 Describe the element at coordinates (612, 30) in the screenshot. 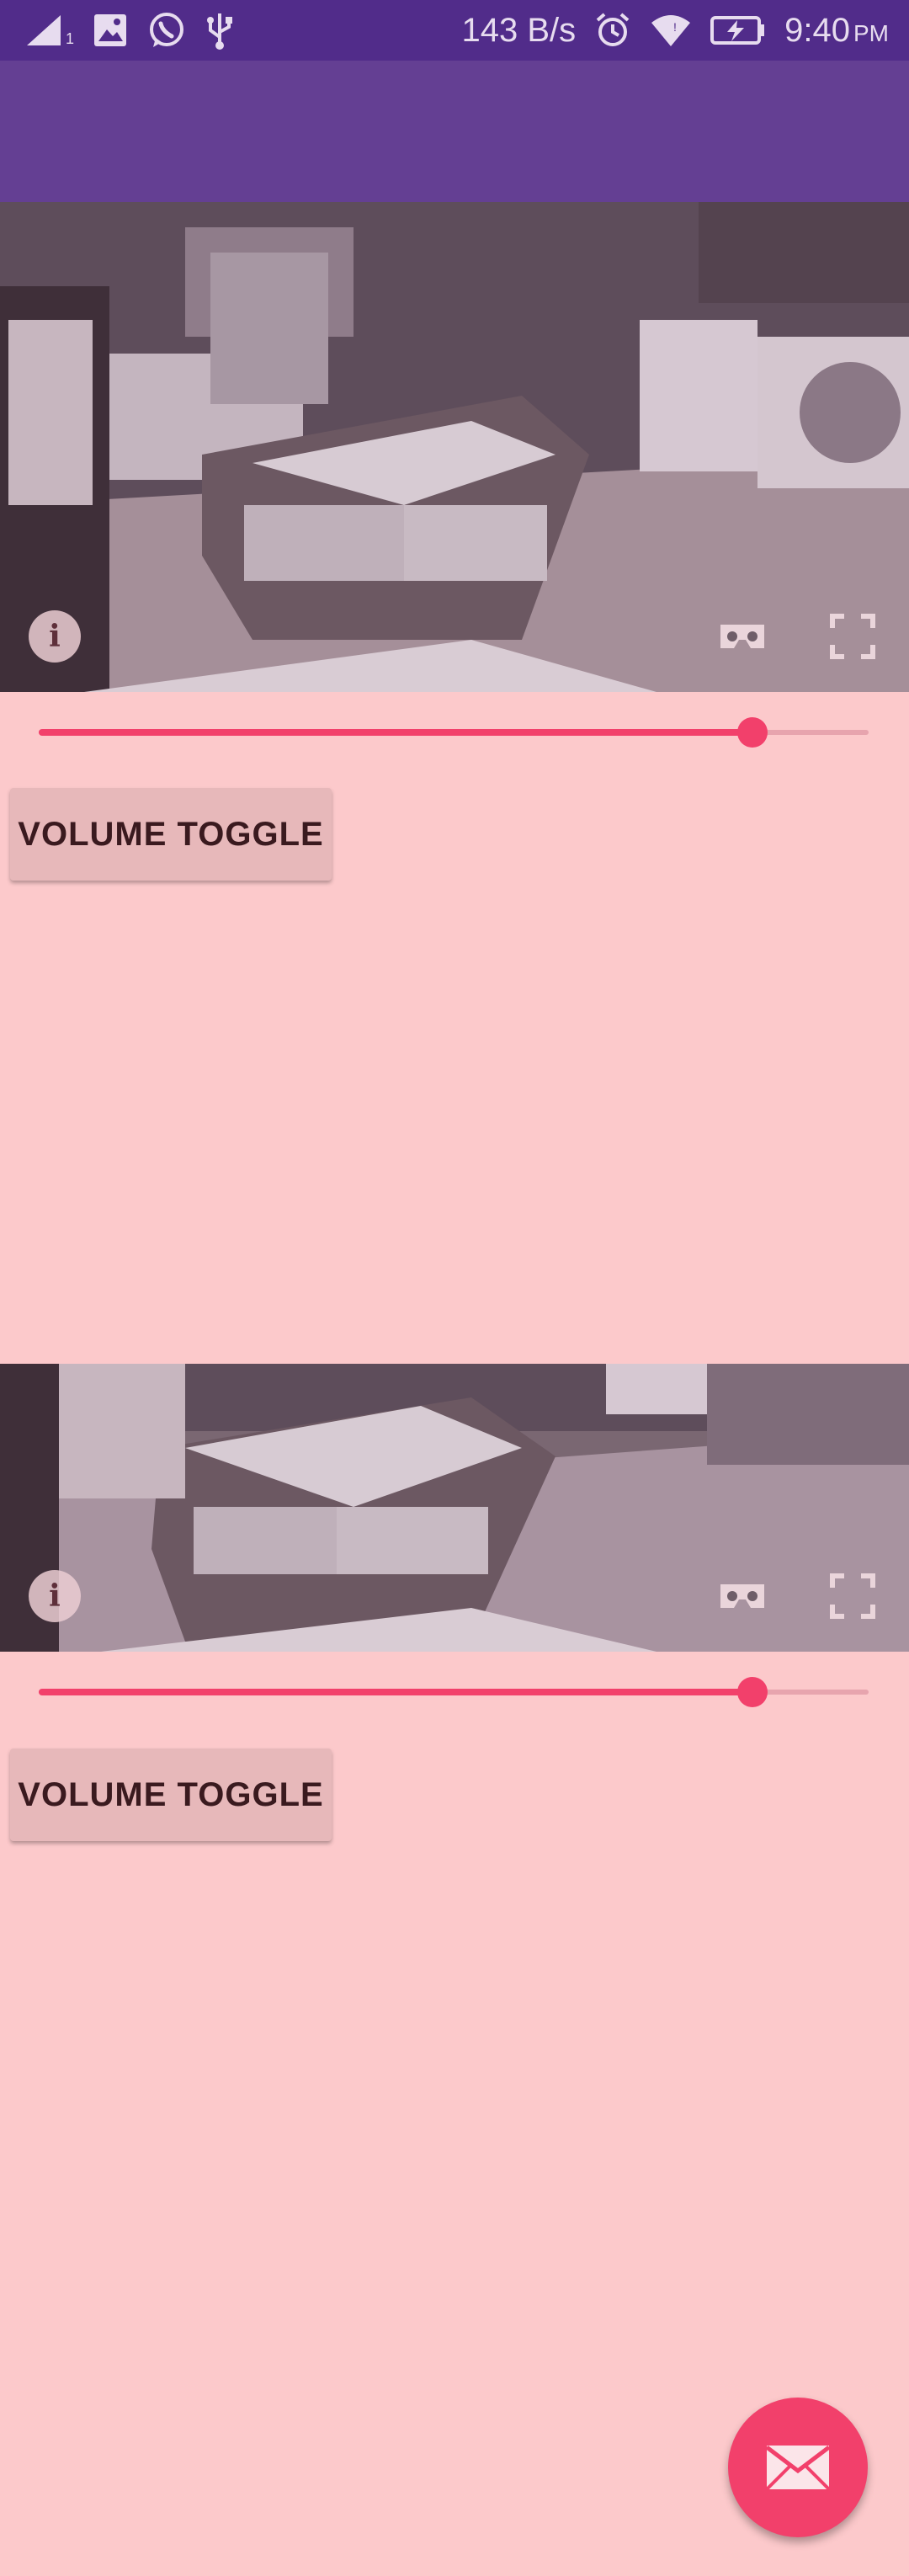

I see `alarm-icon` at that location.